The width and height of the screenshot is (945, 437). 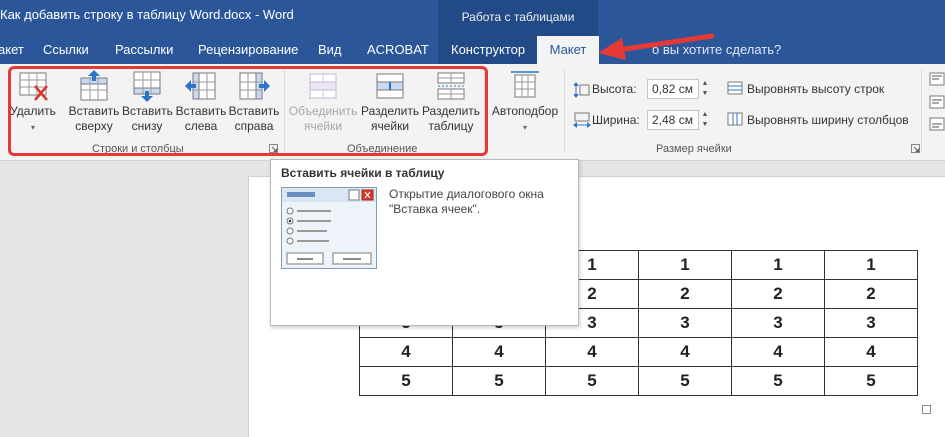 I want to click on insert-right-label-2: справа, so click(x=254, y=126).